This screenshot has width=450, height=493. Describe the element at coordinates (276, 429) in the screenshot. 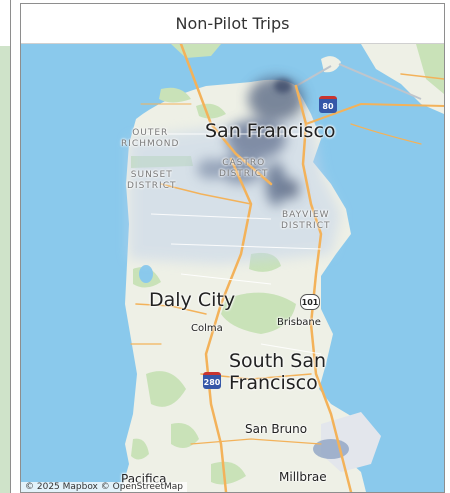

I see `label-san-bruno: San Bruno` at that location.